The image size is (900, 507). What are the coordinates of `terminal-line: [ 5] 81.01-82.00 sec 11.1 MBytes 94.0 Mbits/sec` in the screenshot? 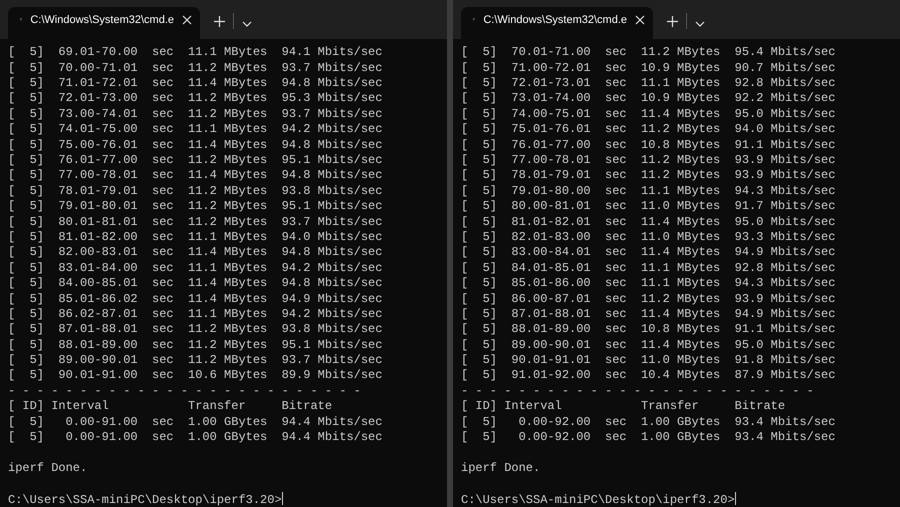 It's located at (196, 238).